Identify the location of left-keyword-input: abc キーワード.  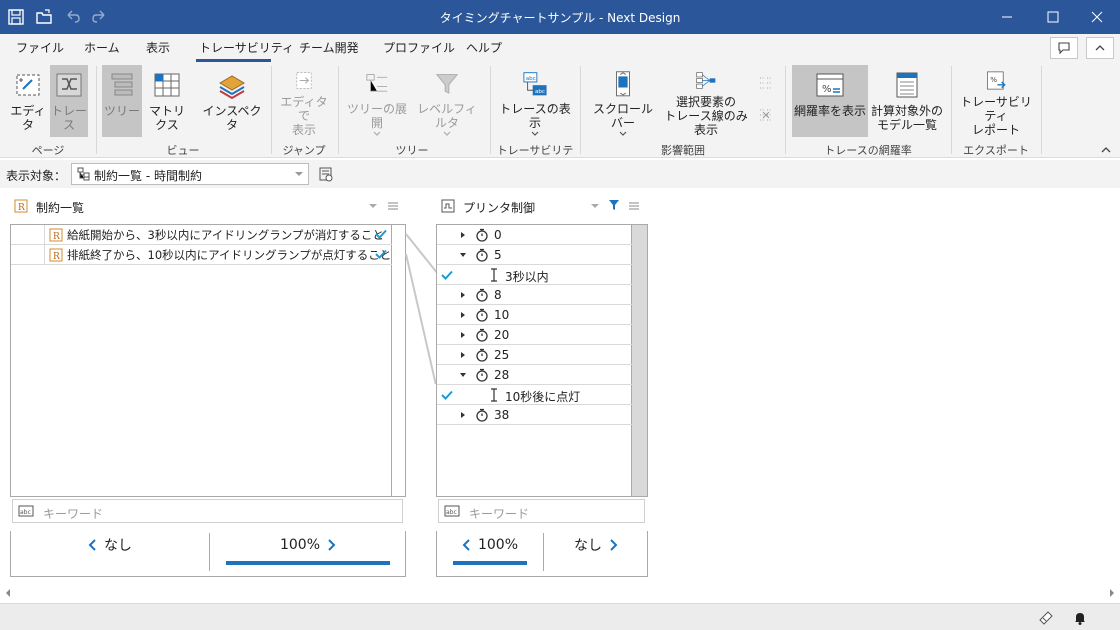
(207, 511).